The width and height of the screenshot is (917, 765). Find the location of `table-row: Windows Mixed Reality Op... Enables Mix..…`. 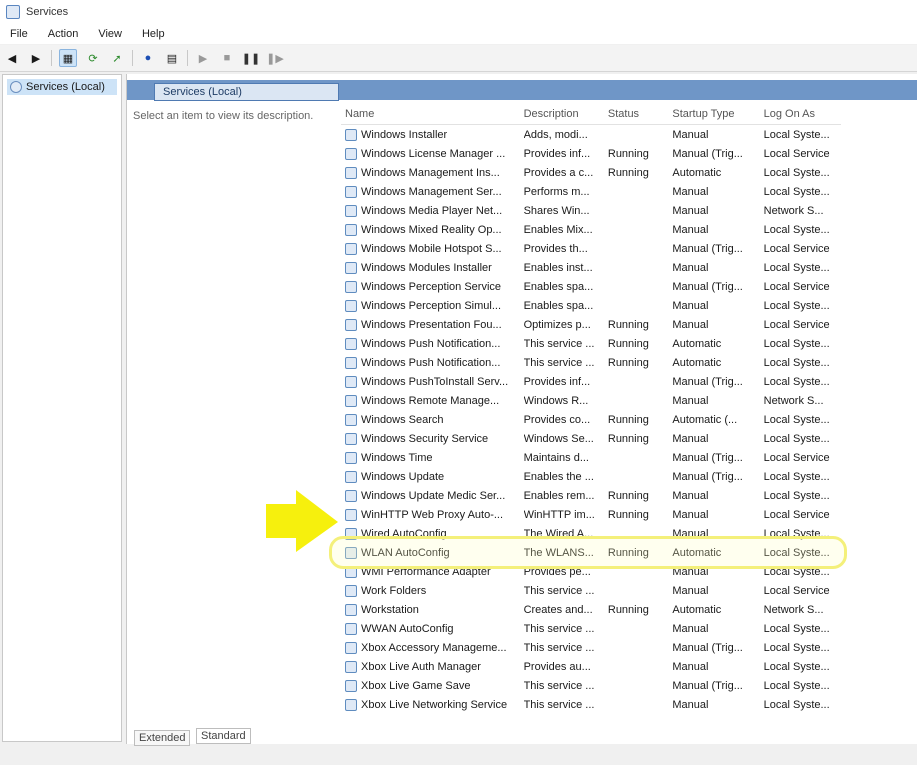

table-row: Windows Mixed Reality Op... Enables Mix..… is located at coordinates (591, 229).